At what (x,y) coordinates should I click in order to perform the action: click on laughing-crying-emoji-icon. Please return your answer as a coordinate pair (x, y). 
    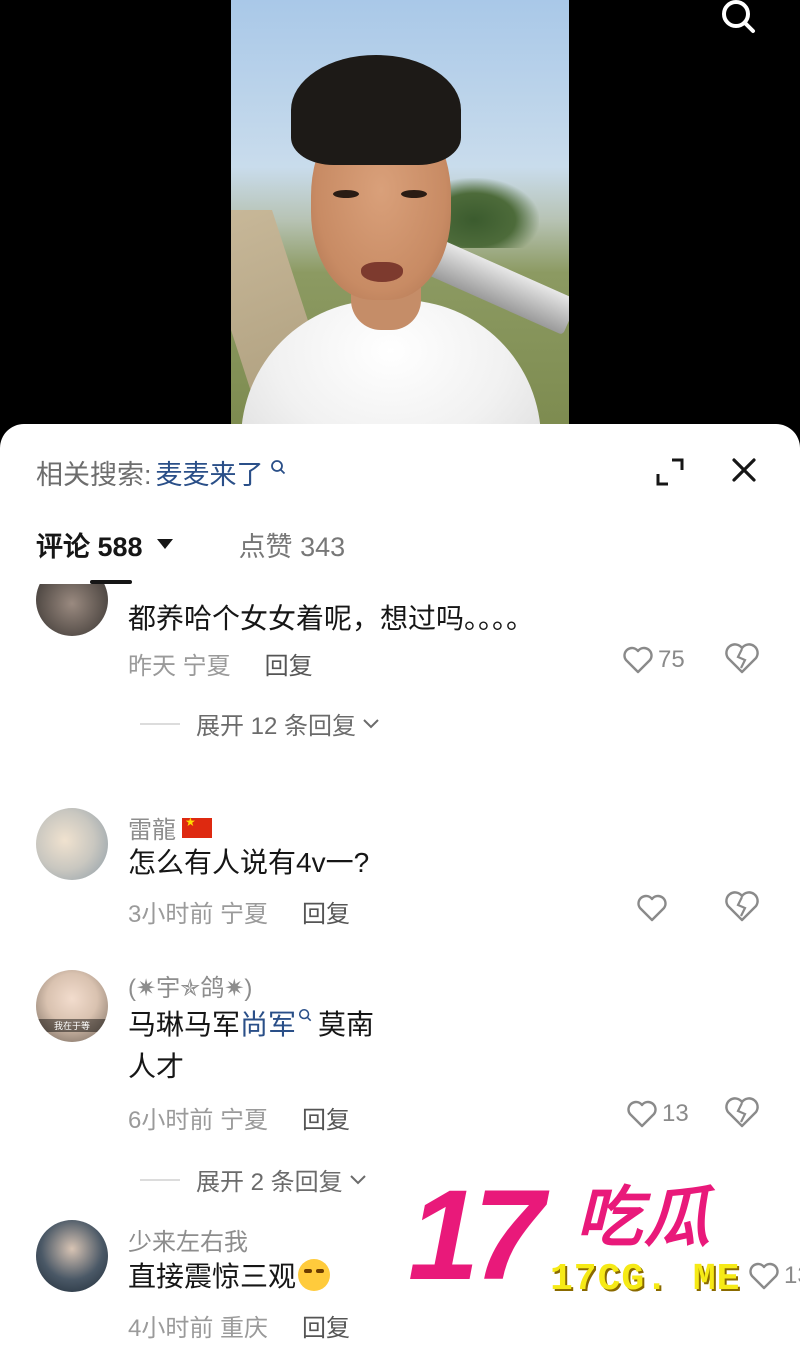
    Looking at the image, I should click on (314, 1275).